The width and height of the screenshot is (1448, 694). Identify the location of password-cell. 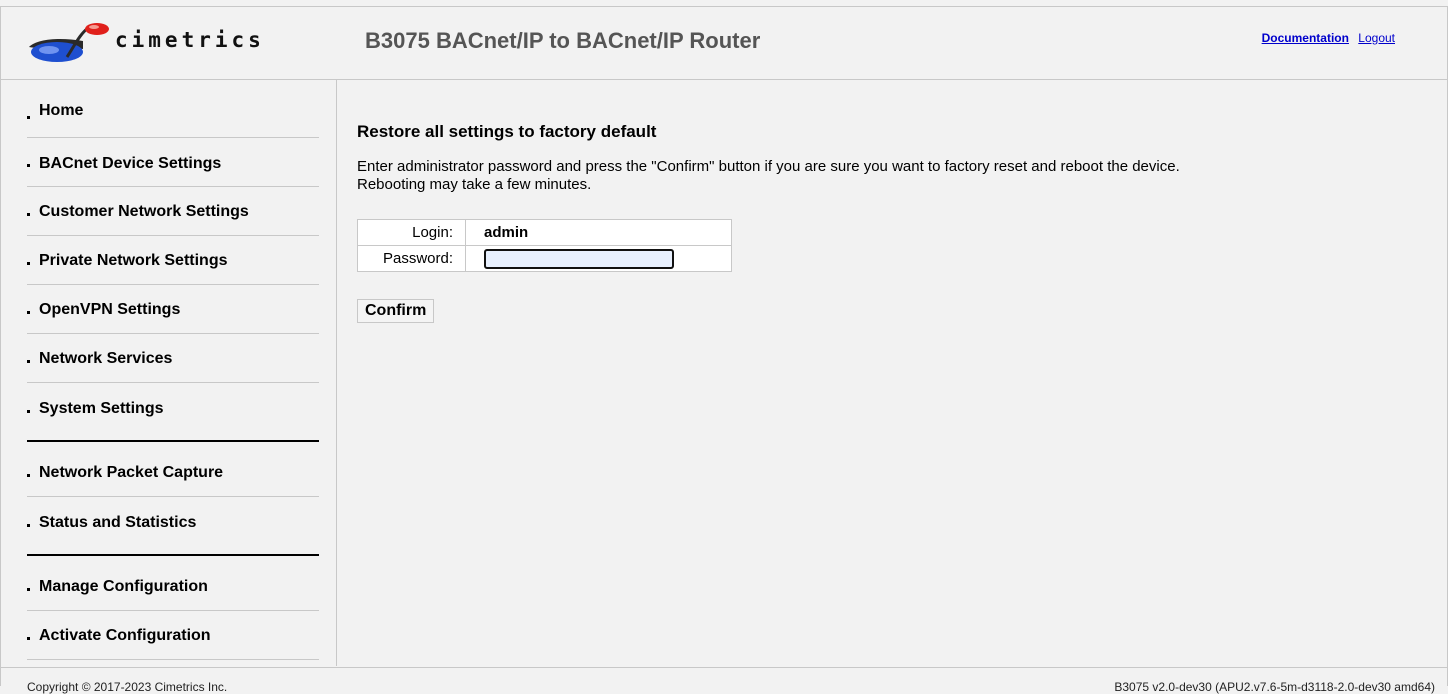
(598, 258).